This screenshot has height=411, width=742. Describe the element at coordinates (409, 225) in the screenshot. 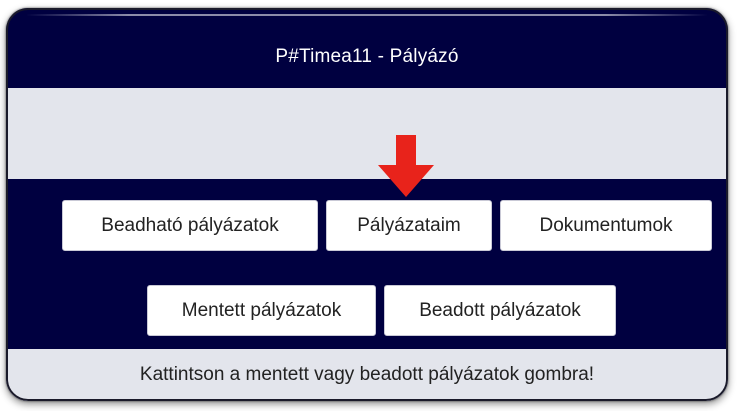

I see `my-applications-button: Pályázataim` at that location.